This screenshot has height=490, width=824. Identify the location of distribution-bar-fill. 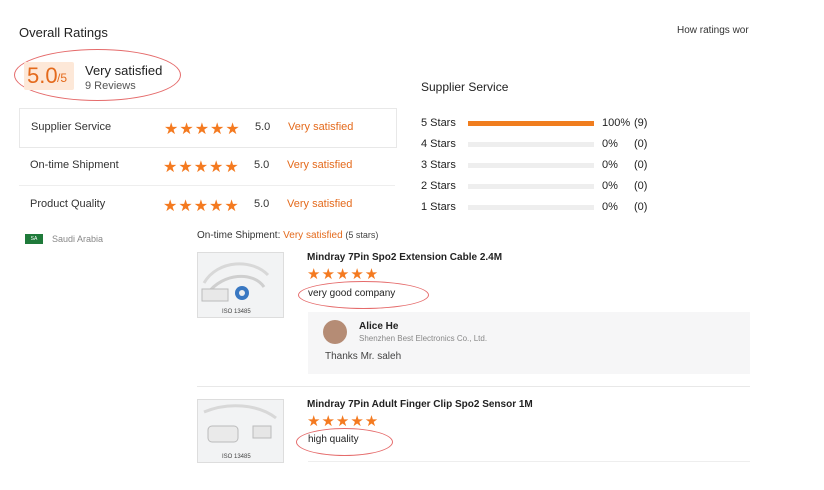
(531, 123).